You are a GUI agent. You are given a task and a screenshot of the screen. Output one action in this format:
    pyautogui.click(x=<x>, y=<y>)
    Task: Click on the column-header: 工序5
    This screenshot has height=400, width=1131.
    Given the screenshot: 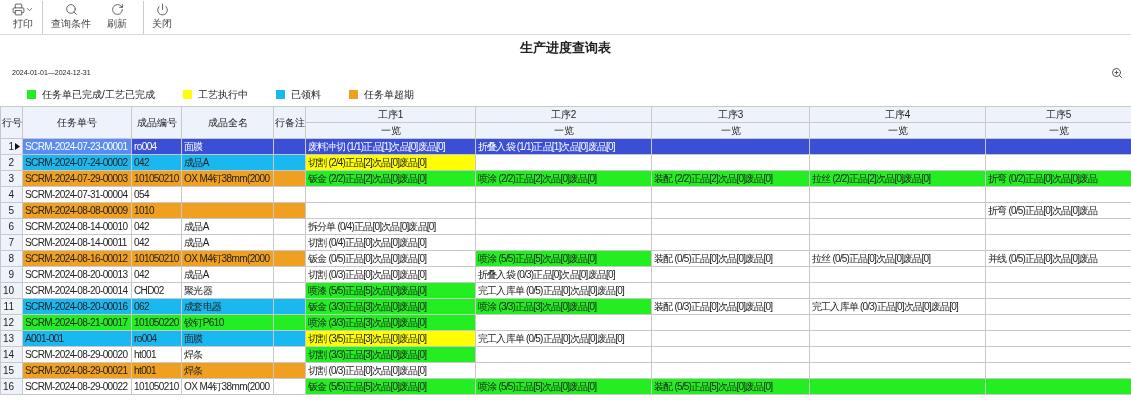 What is the action you would take?
    pyautogui.click(x=1058, y=114)
    